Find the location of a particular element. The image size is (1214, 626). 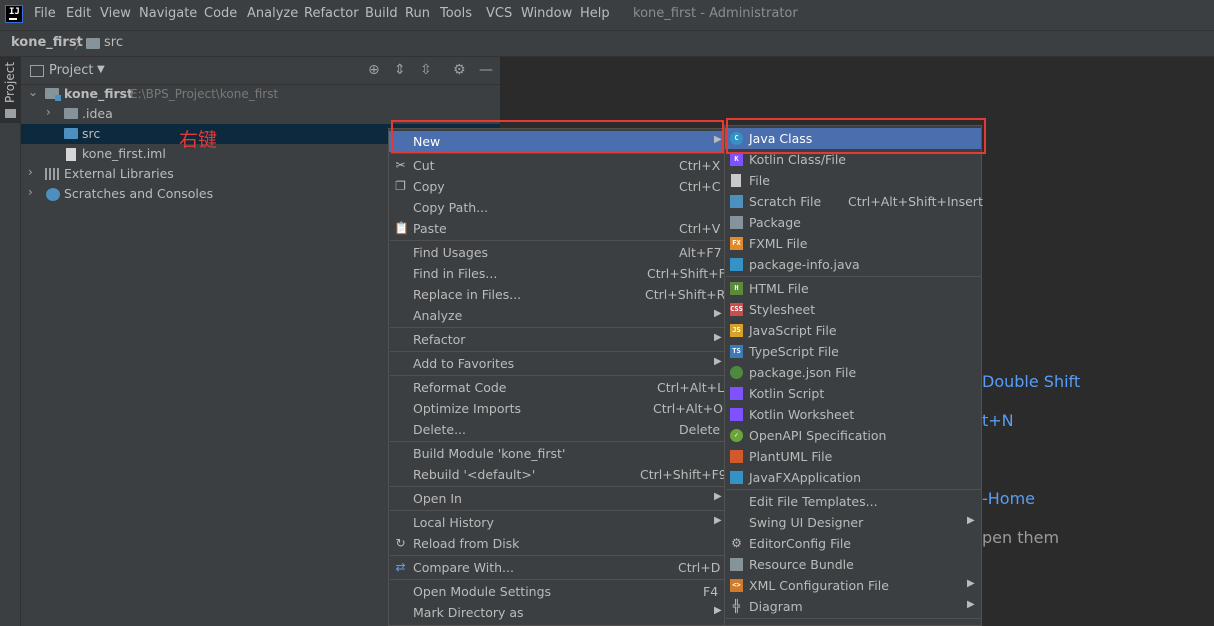

menu-item-package-json: package.json File is located at coordinates (853, 372).